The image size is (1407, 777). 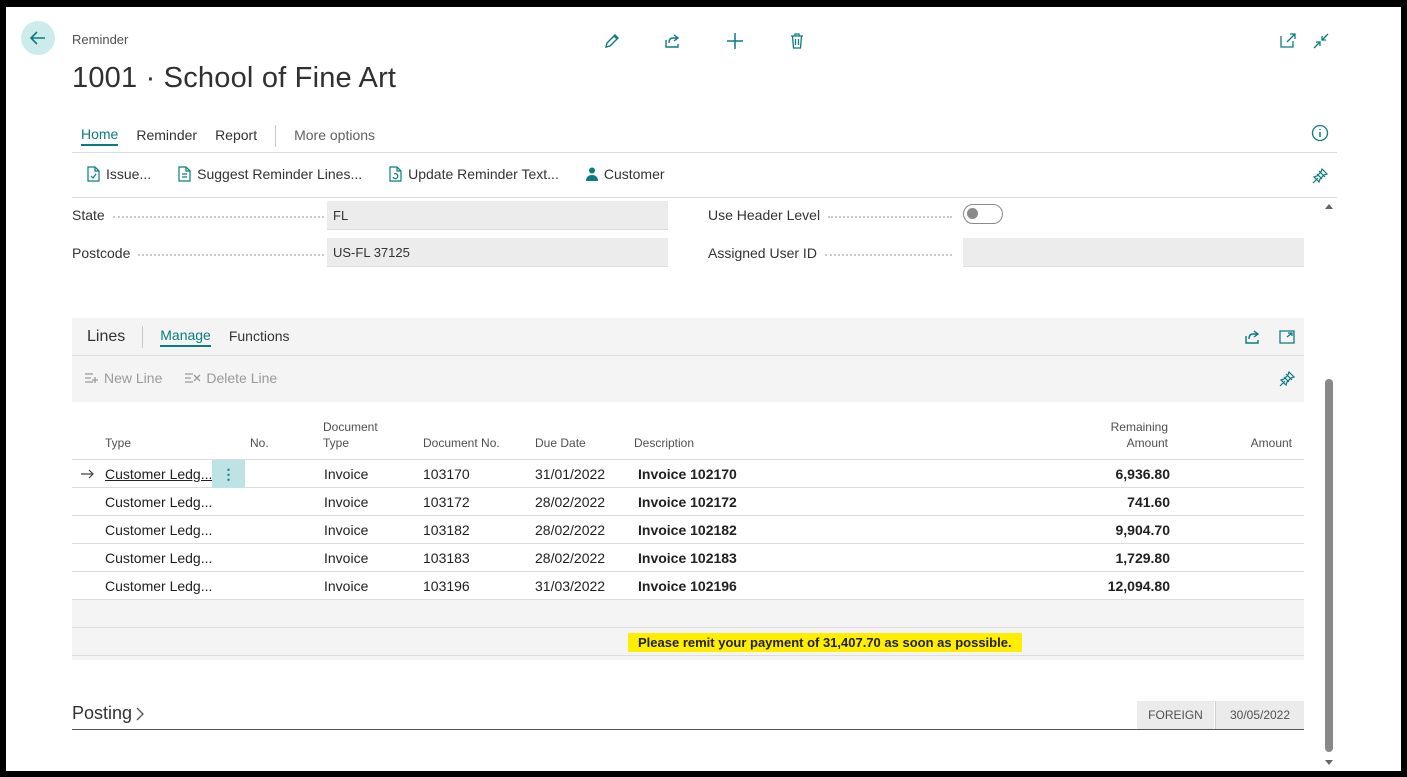 I want to click on col-document-no: Document No., so click(x=461, y=443).